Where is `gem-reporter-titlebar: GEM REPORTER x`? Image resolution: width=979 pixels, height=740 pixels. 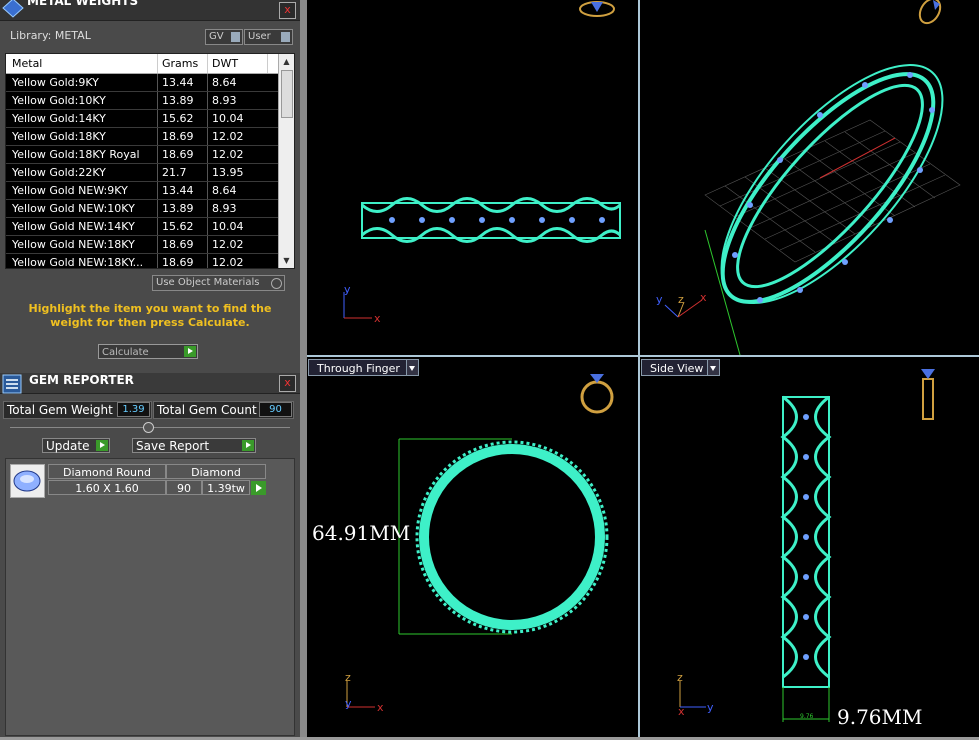
gem-reporter-titlebar: GEM REPORTER x is located at coordinates (150, 383).